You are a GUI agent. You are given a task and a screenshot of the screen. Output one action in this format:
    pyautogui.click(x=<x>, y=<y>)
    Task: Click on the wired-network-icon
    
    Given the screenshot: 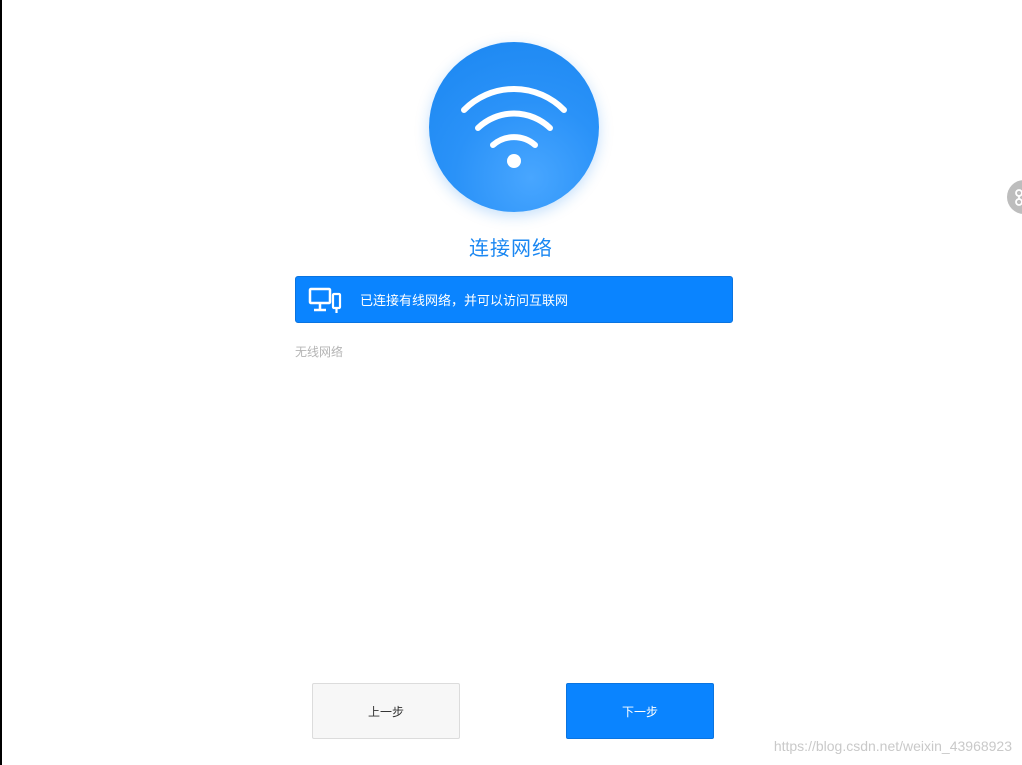 What is the action you would take?
    pyautogui.click(x=325, y=300)
    